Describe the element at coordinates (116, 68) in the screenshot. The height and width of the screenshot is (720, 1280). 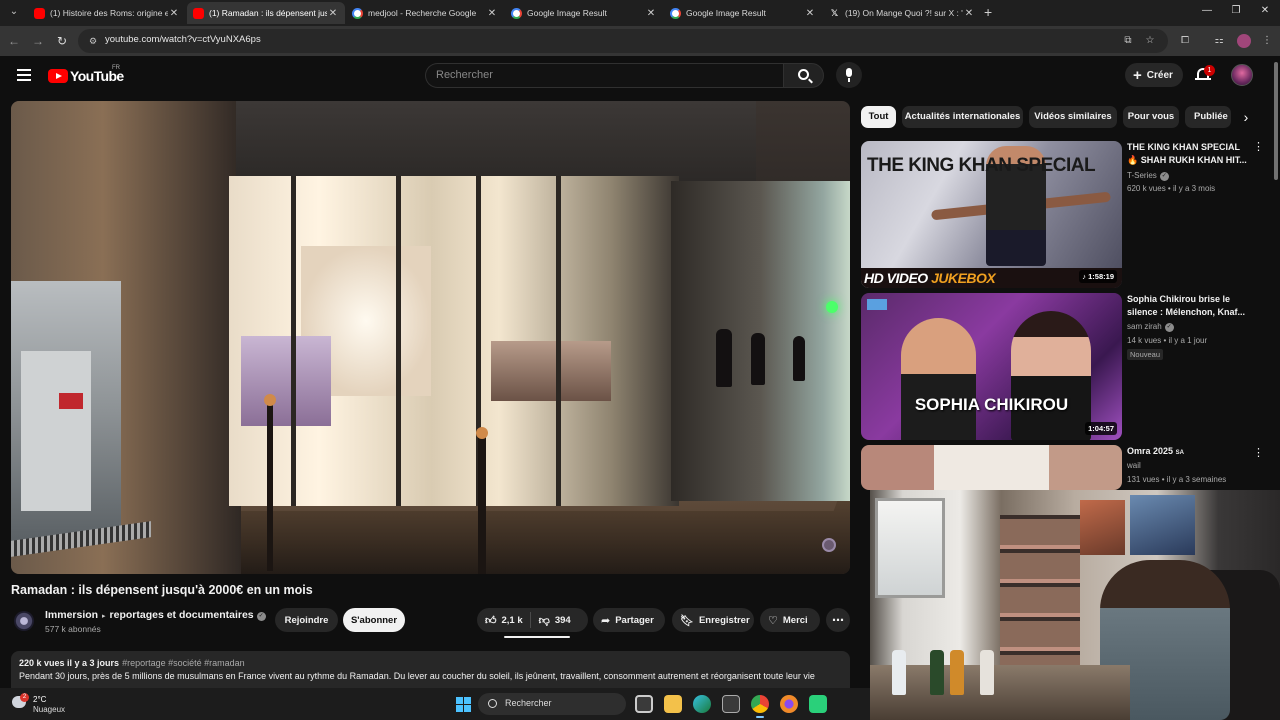
I see `country-code: FR` at that location.